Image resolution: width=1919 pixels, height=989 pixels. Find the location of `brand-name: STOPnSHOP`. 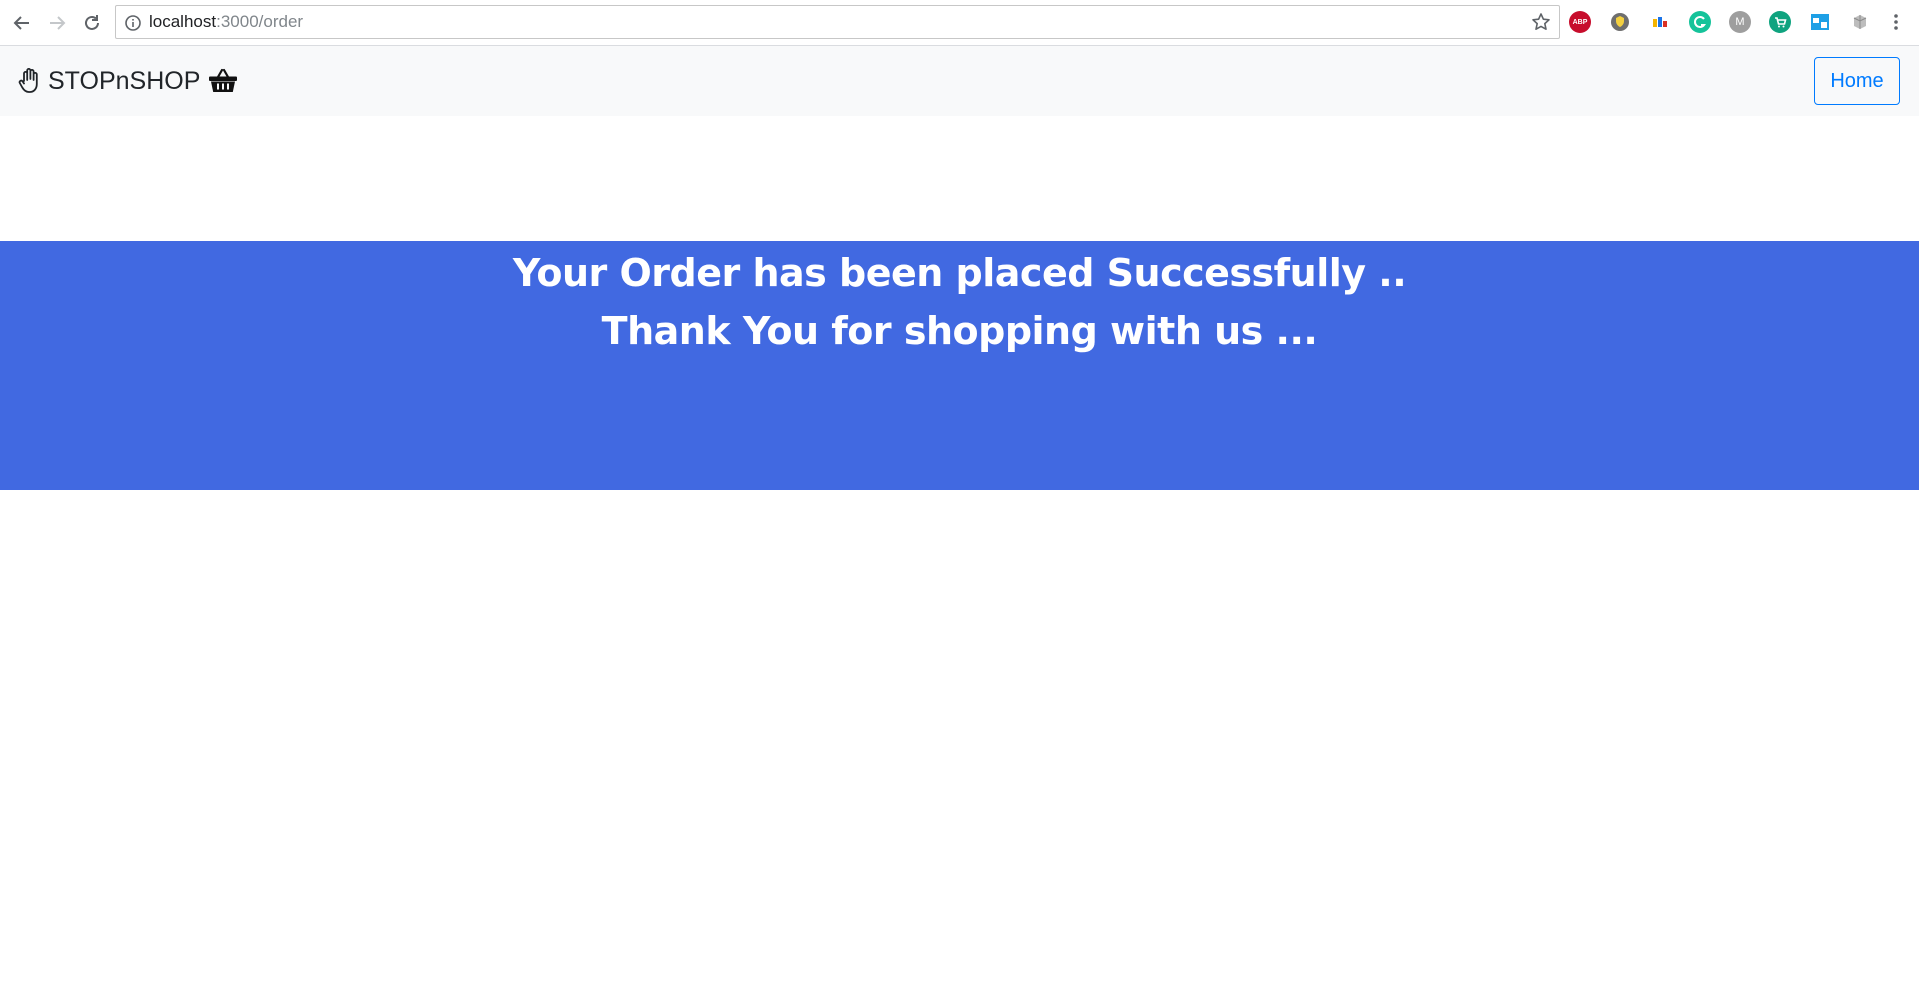

brand-name: STOPnSHOP is located at coordinates (124, 80).